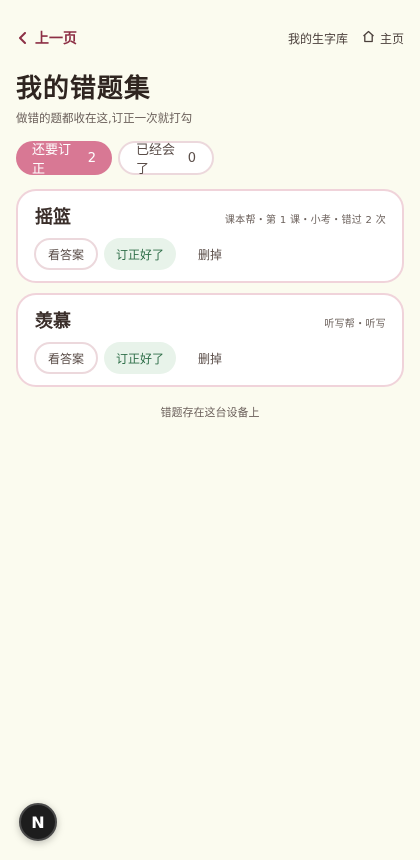 This screenshot has height=860, width=420. What do you see at coordinates (53, 321) in the screenshot?
I see `card-word: 羡慕` at bounding box center [53, 321].